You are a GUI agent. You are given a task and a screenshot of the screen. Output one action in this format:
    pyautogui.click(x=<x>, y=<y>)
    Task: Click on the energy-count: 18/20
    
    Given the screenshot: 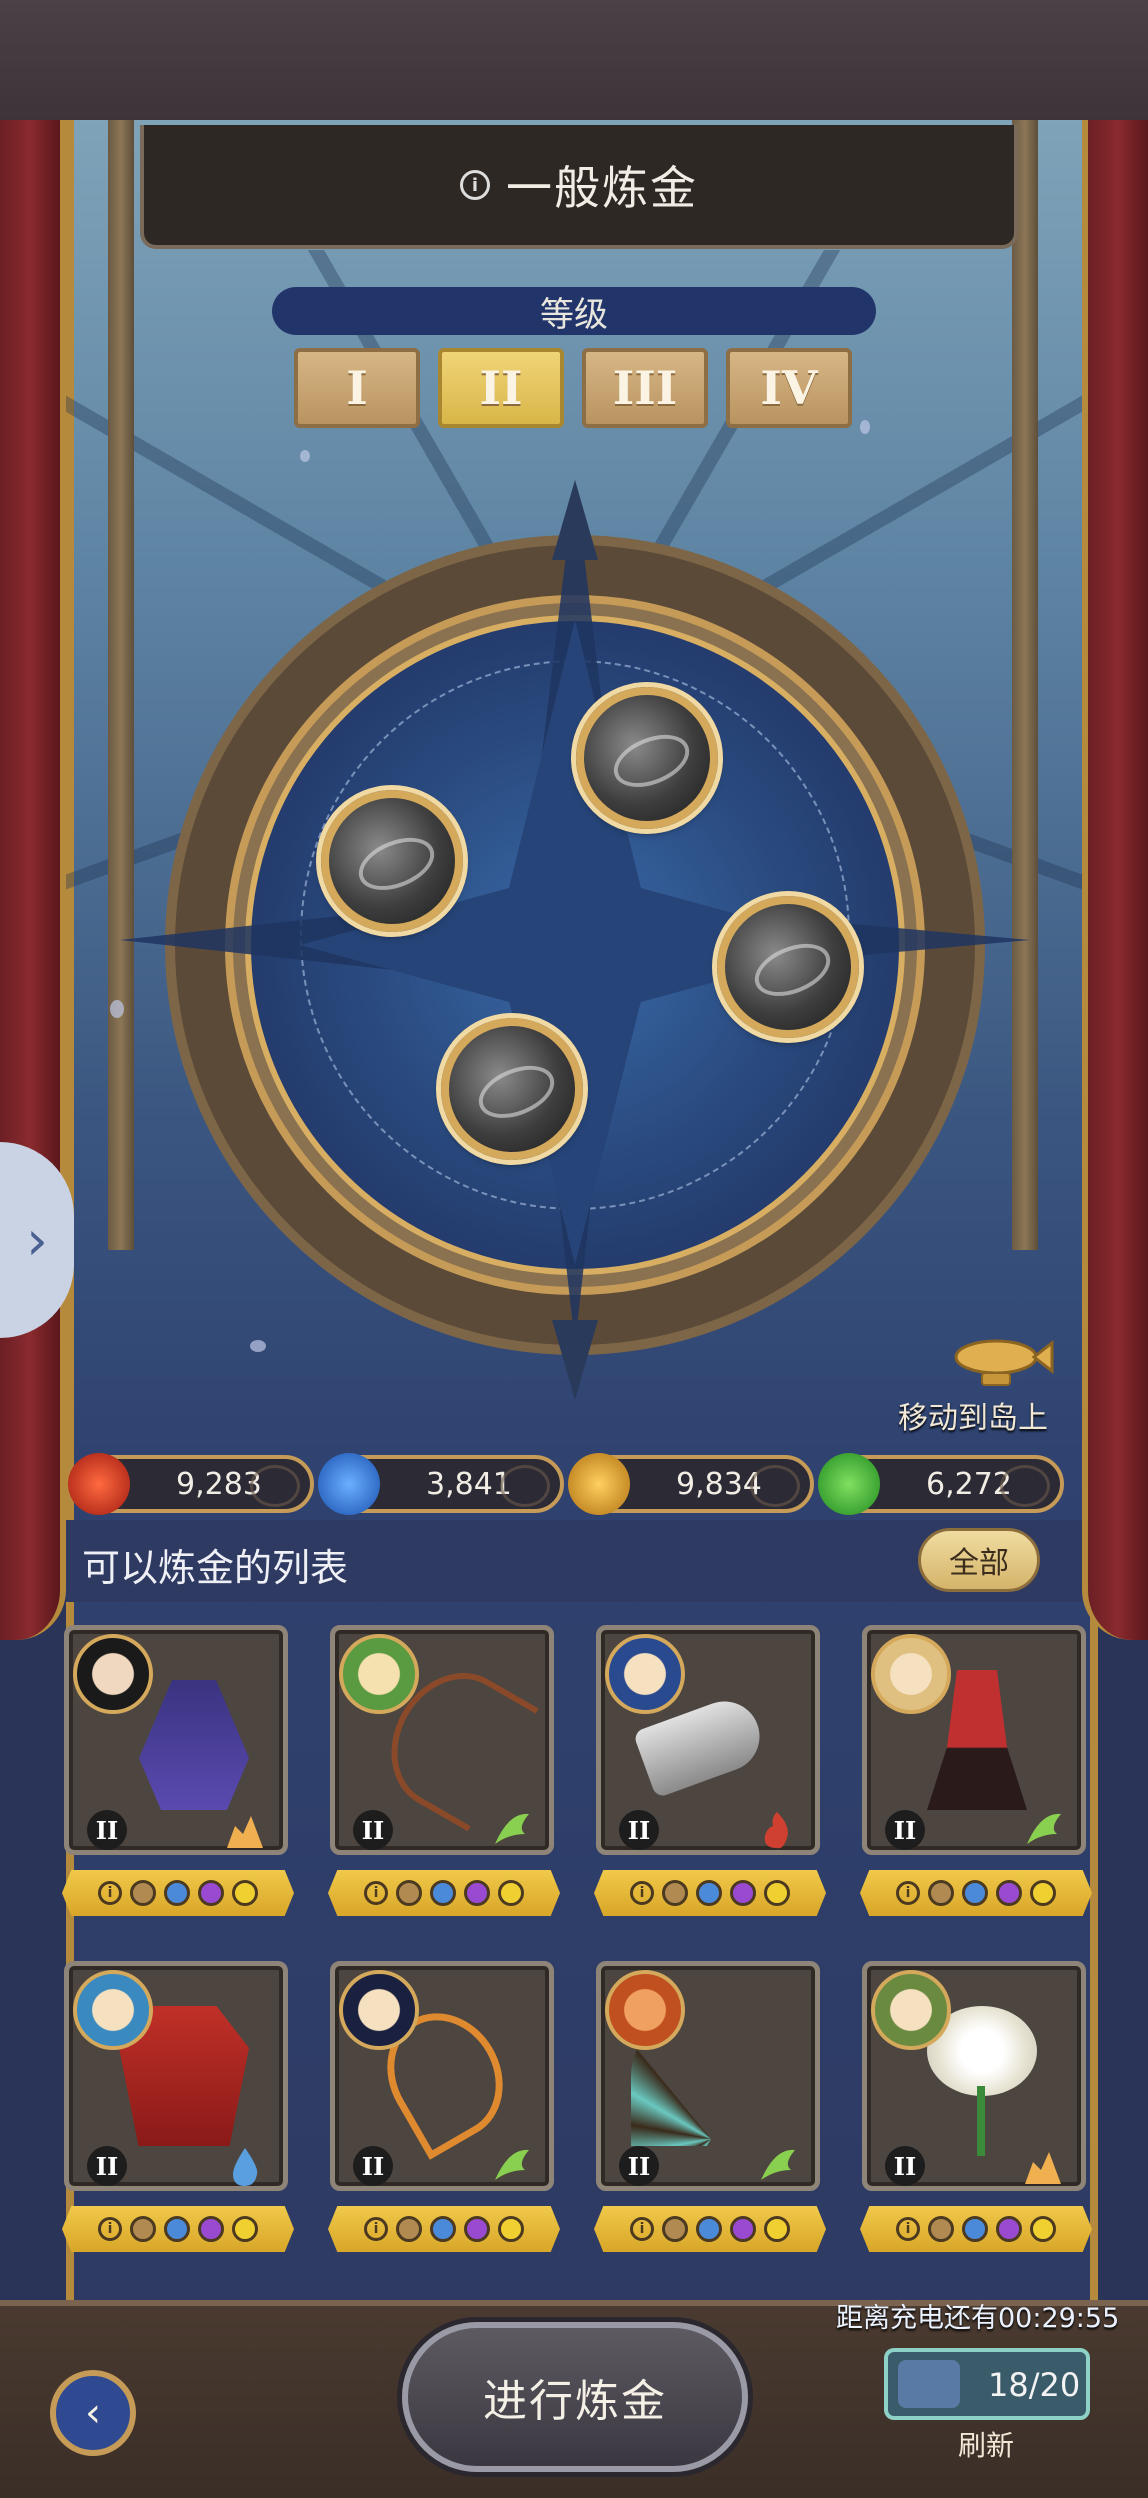 What is the action you would take?
    pyautogui.click(x=1034, y=2385)
    